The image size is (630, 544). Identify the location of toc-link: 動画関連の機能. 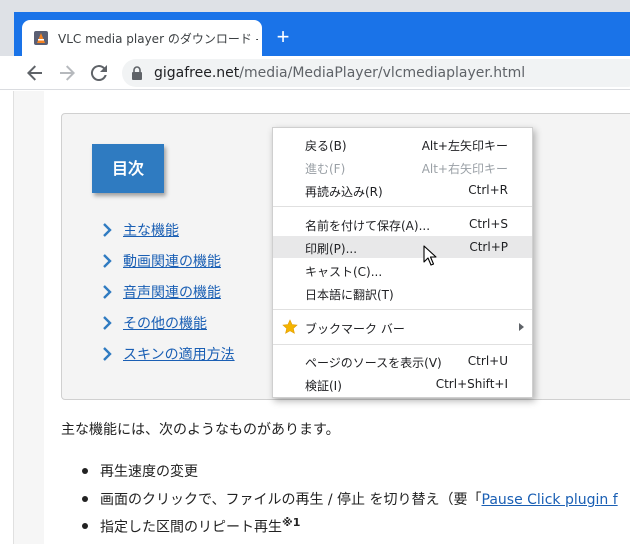
(172, 261).